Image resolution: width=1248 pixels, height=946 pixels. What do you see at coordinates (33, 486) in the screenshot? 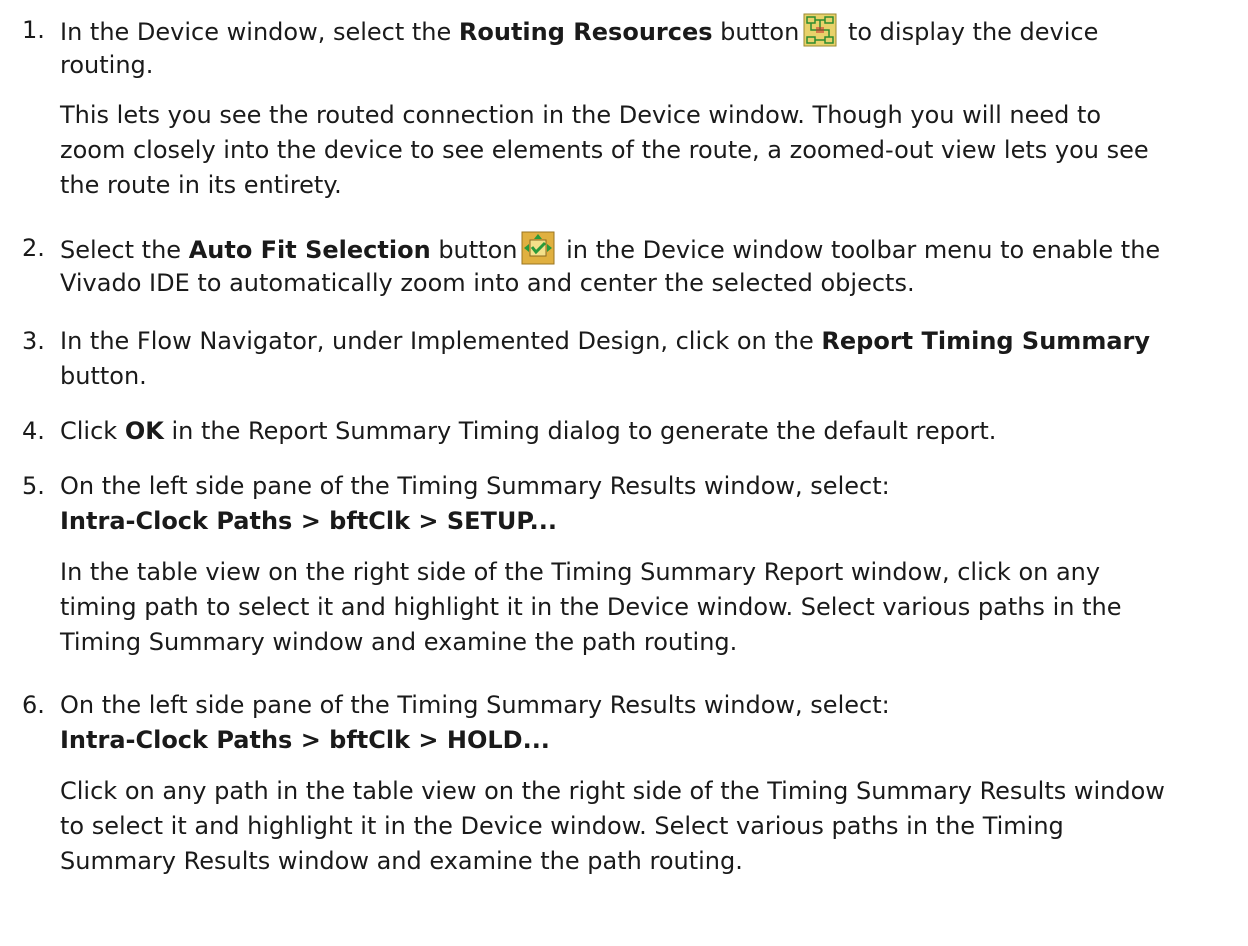
I see `step-number: 5.` at bounding box center [33, 486].